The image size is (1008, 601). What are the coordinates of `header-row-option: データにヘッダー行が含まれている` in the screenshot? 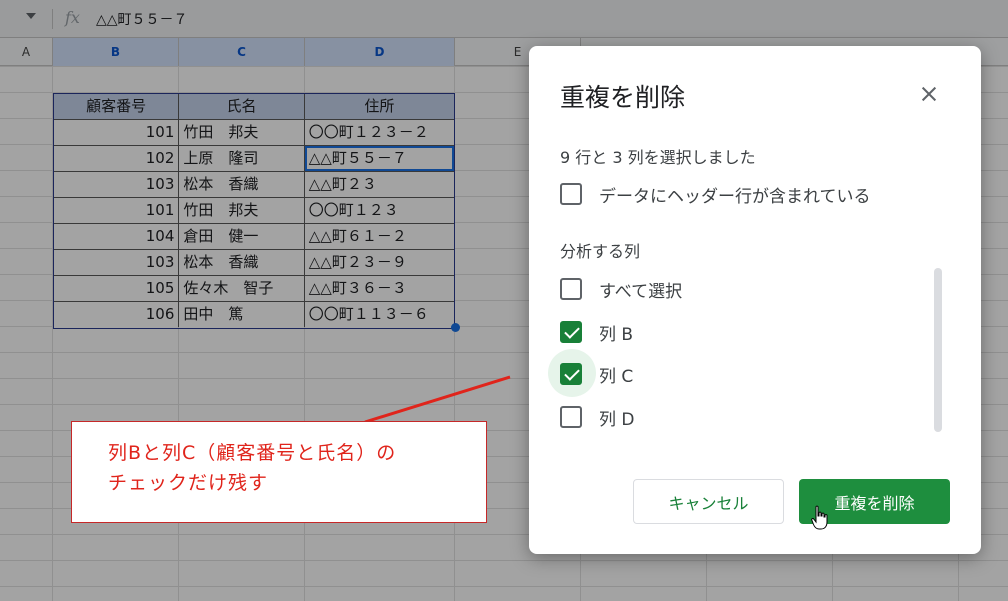 It's located at (715, 194).